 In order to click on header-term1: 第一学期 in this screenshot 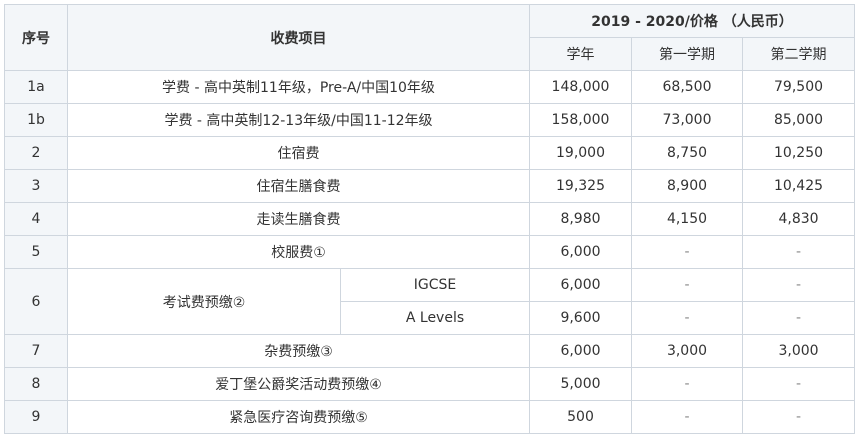, I will do `click(687, 54)`.